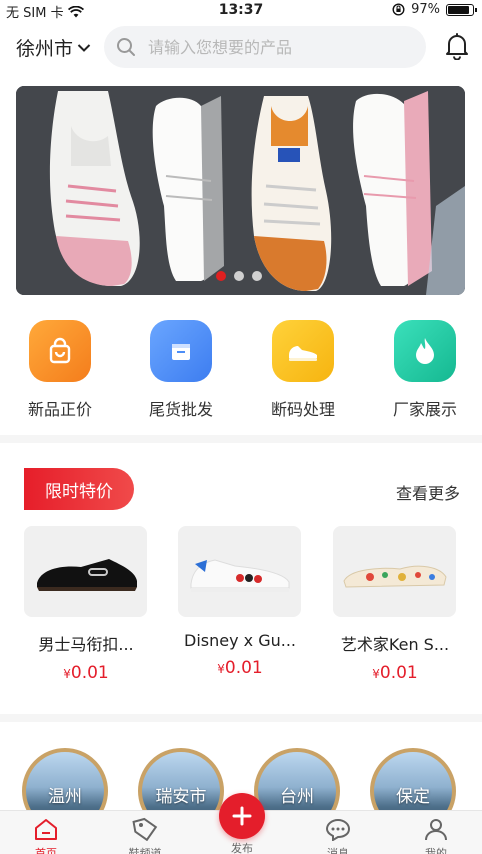  I want to click on tab-shoe-channel: 鞋频道, so click(145, 835).